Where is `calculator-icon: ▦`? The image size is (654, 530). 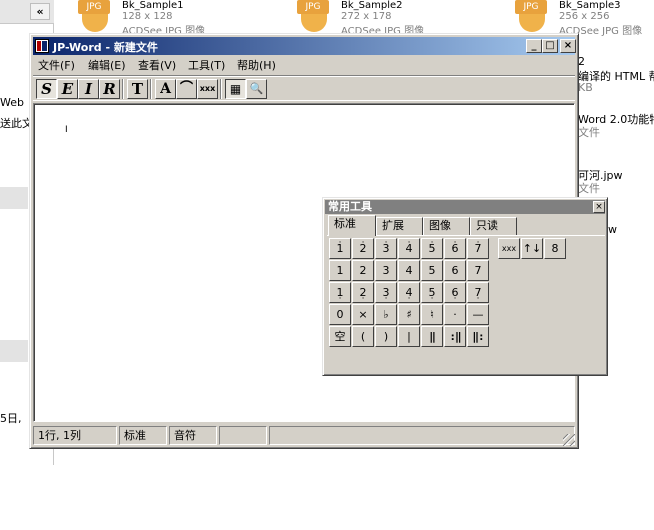 calculator-icon: ▦ is located at coordinates (235, 89).